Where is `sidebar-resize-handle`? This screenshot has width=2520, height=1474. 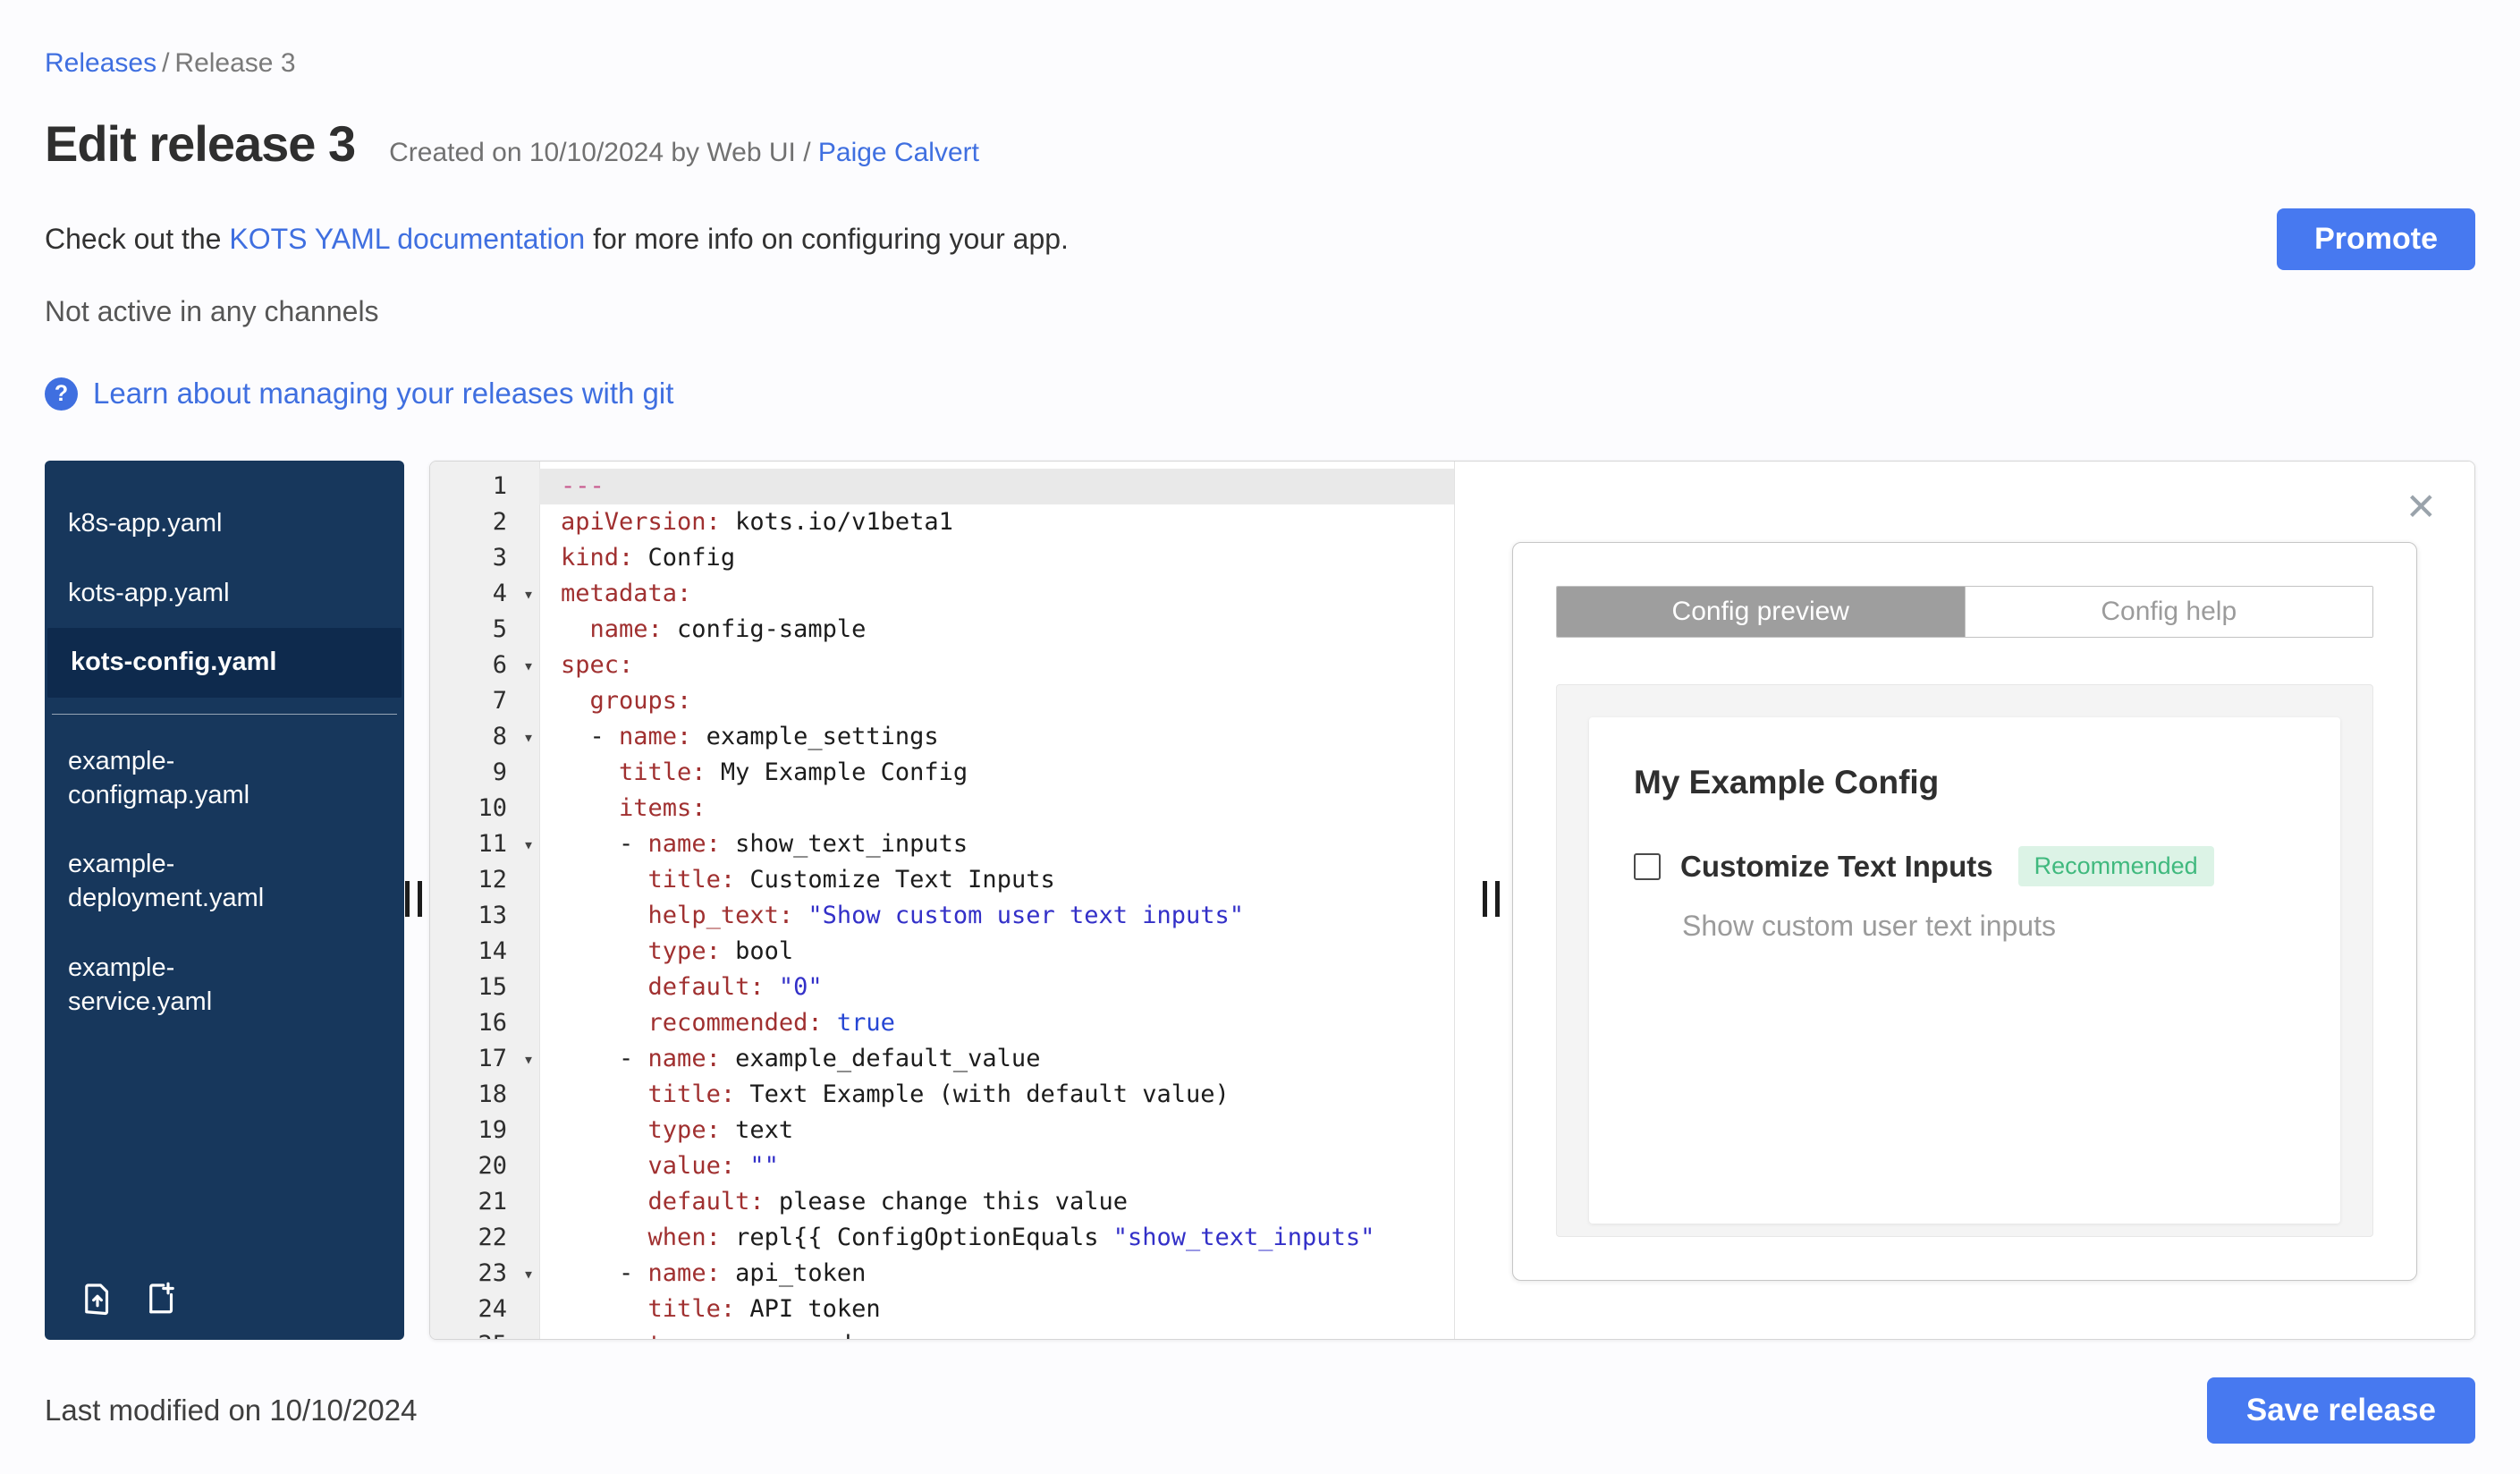 sidebar-resize-handle is located at coordinates (413, 899).